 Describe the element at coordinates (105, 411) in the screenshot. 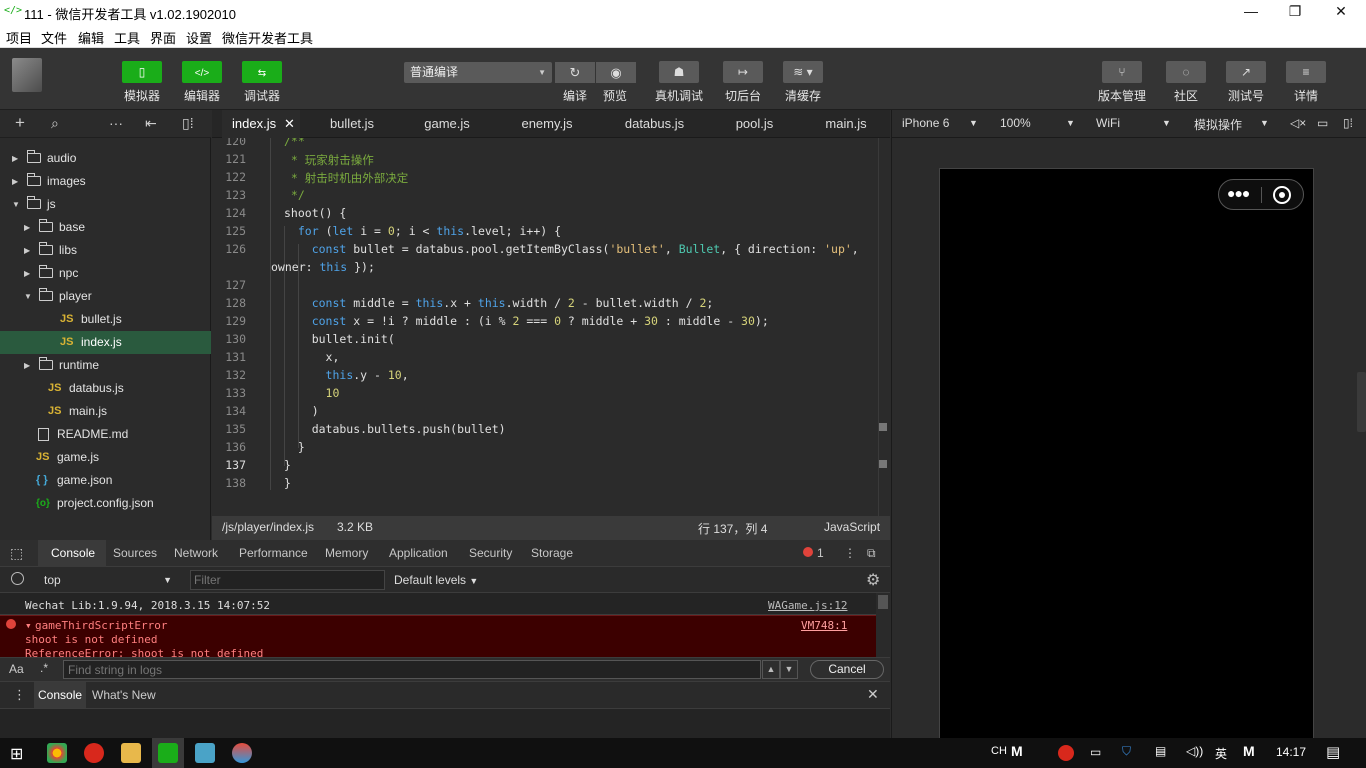

I see `file-tree-item: JS main.js` at that location.